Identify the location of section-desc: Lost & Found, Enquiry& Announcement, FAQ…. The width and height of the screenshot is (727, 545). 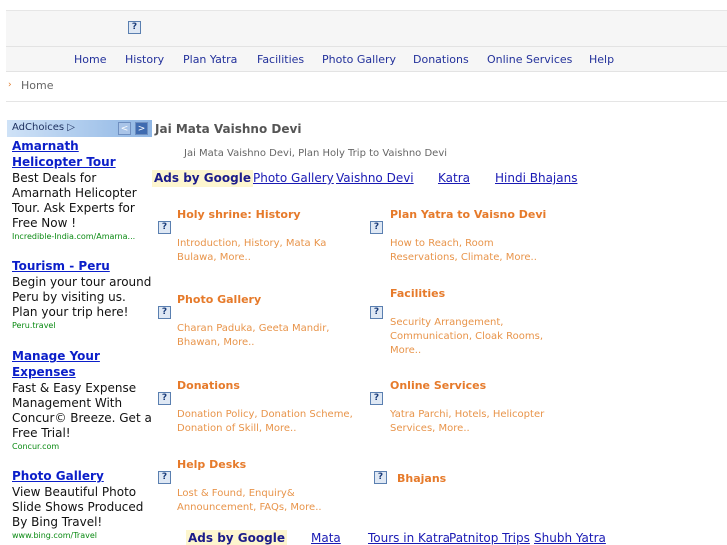
(262, 501).